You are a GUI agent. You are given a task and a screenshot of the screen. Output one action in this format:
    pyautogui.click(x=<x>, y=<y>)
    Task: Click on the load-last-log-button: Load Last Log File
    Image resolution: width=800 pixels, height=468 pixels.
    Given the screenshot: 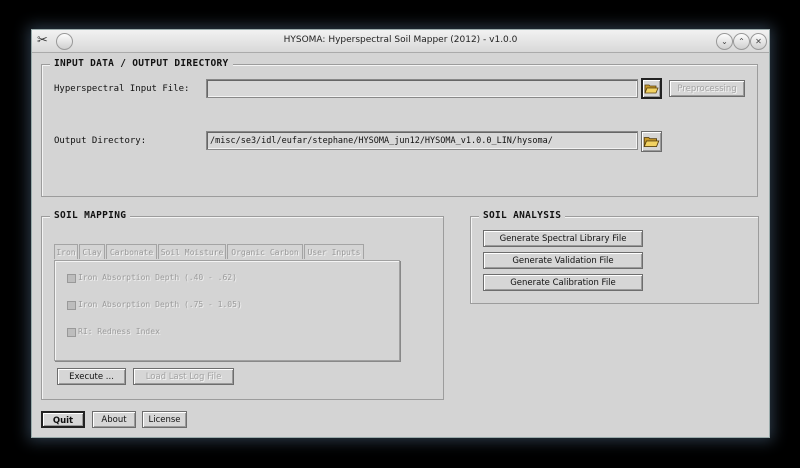 What is the action you would take?
    pyautogui.click(x=183, y=376)
    